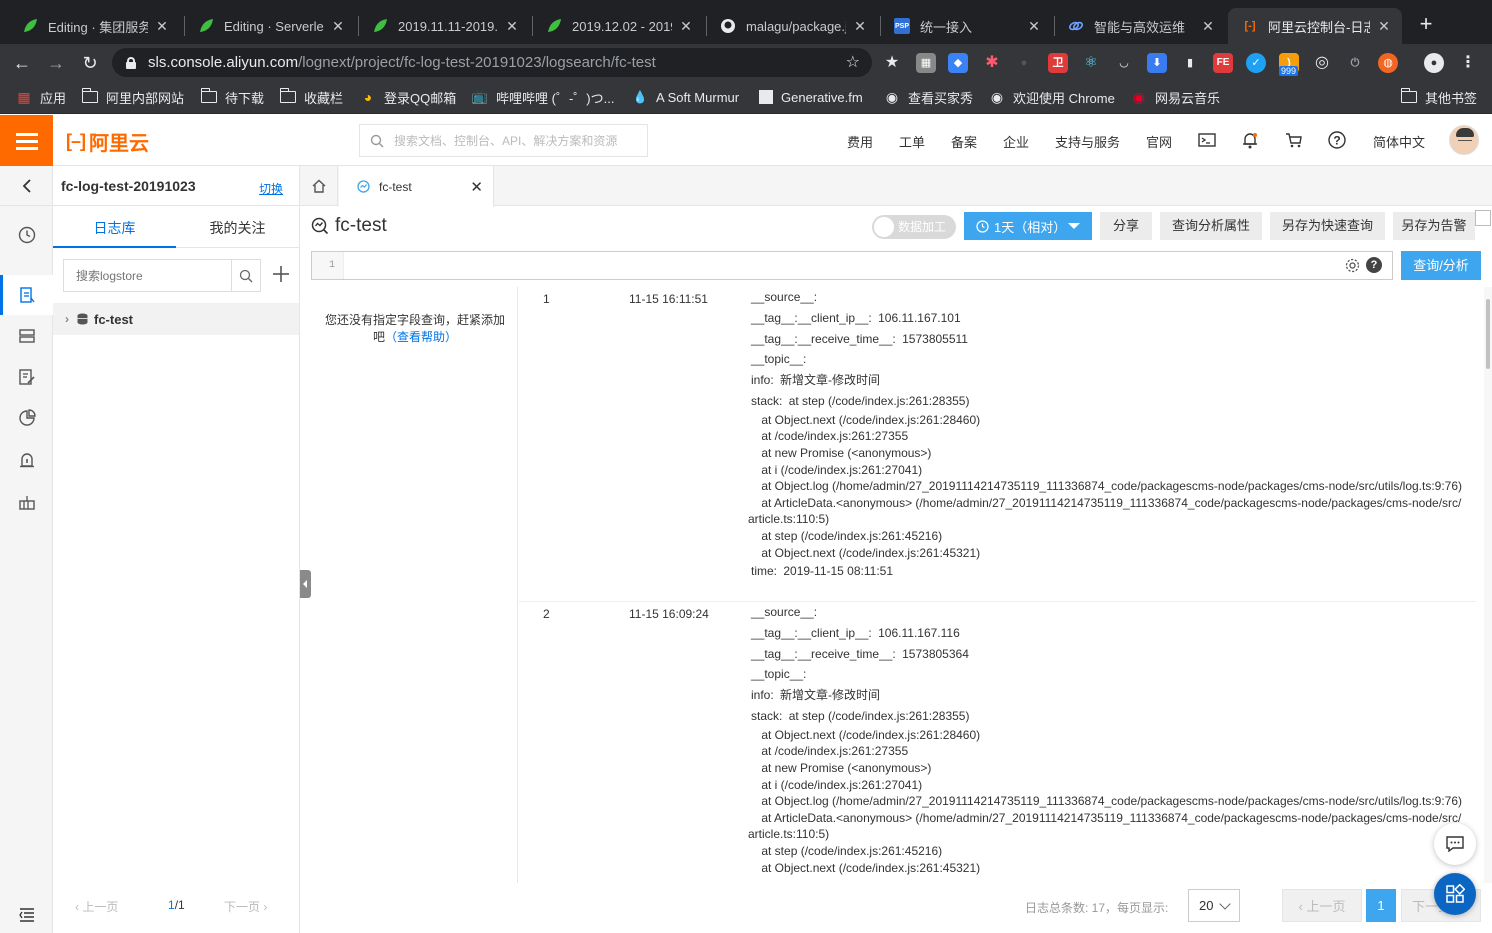 This screenshot has width=1492, height=933. Describe the element at coordinates (1438, 97) in the screenshot. I see `bookmark-item: 其他书签` at that location.